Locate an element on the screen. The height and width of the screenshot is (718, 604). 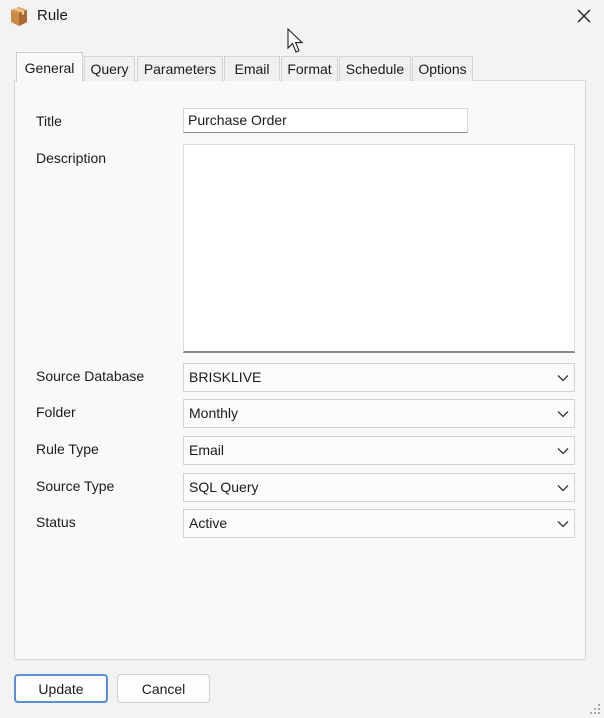
package-icon is located at coordinates (19, 16).